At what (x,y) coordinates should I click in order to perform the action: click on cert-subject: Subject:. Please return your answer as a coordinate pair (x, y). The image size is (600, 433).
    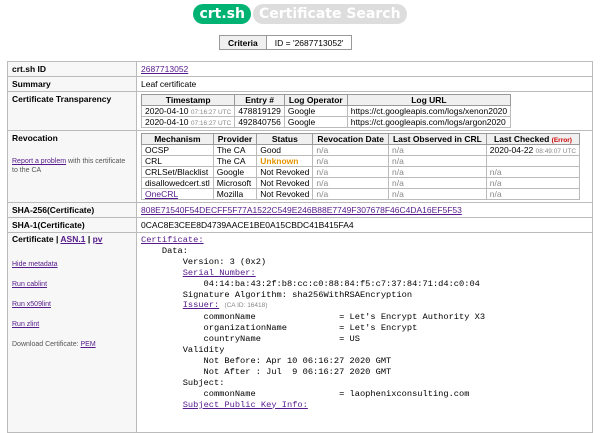
    Looking at the image, I should click on (183, 382).